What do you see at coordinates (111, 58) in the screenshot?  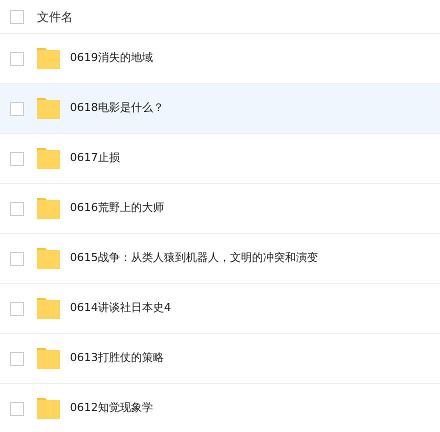 I see `file-name: 0619消失的地域` at bounding box center [111, 58].